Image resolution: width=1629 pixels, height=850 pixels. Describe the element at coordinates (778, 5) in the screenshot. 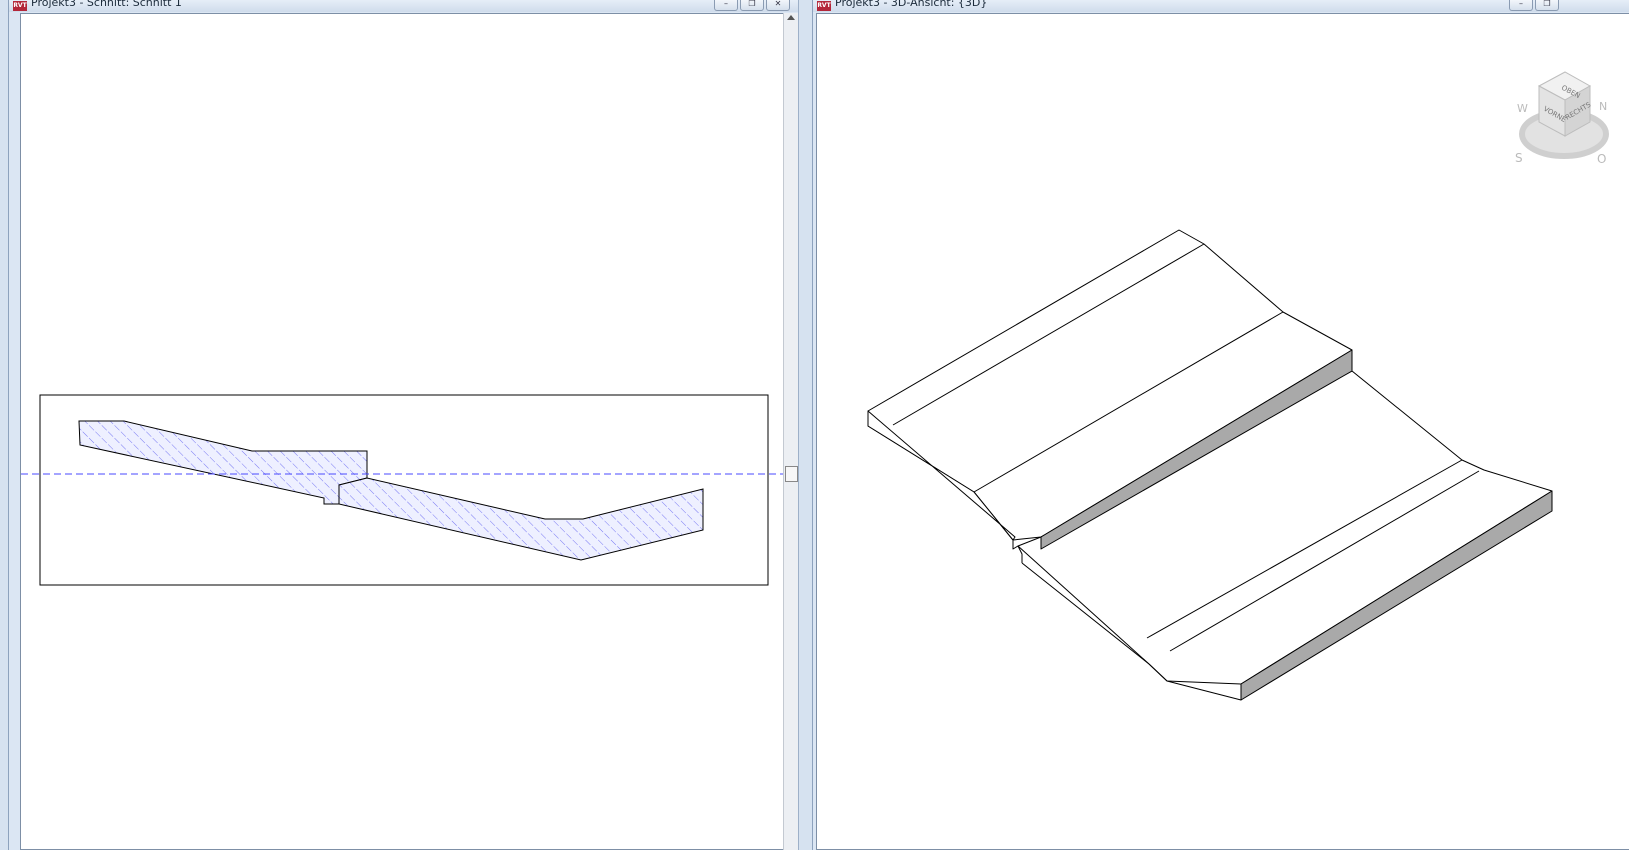

I see `close-button: ✕` at that location.